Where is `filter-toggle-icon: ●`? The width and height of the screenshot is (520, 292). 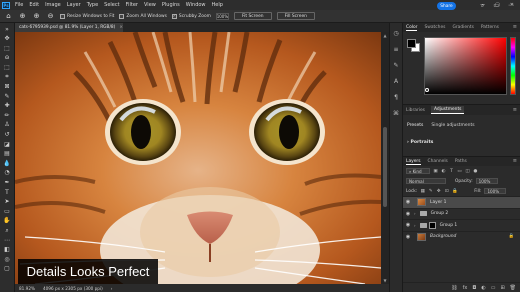
filter-toggle-icon: ● is located at coordinates (475, 171).